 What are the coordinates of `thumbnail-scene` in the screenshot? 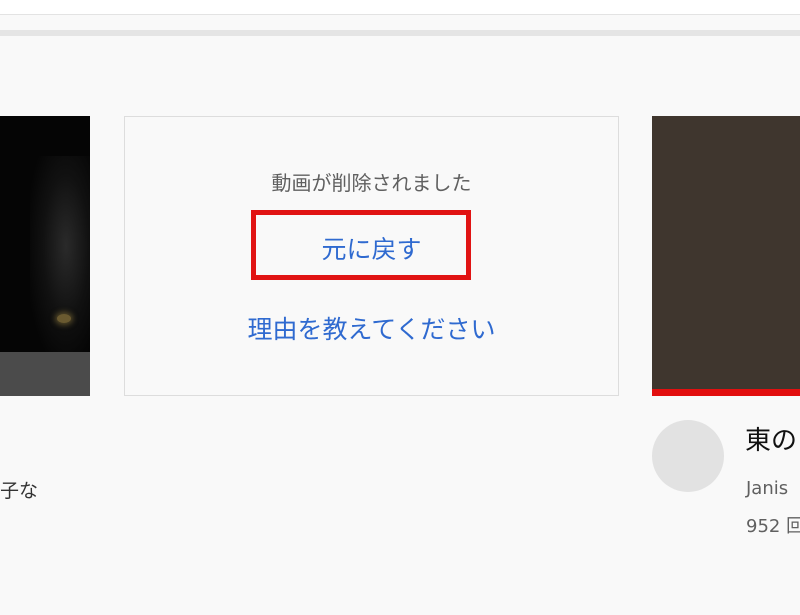 It's located at (60, 256).